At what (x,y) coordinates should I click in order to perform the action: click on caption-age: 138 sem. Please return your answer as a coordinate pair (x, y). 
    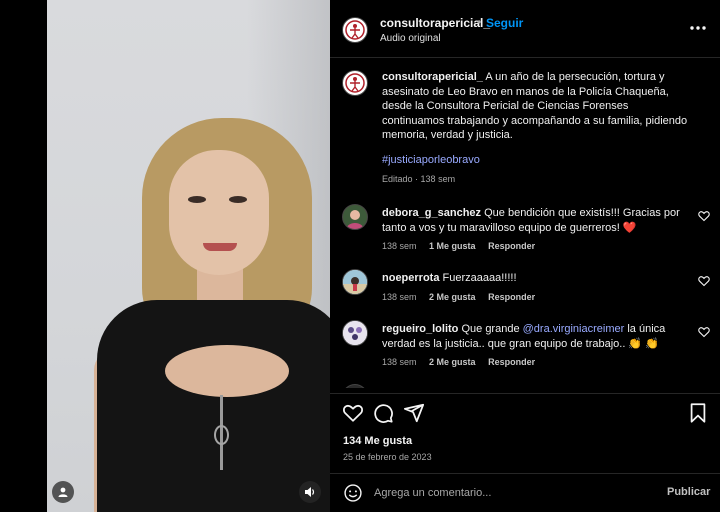
    Looking at the image, I should click on (438, 179).